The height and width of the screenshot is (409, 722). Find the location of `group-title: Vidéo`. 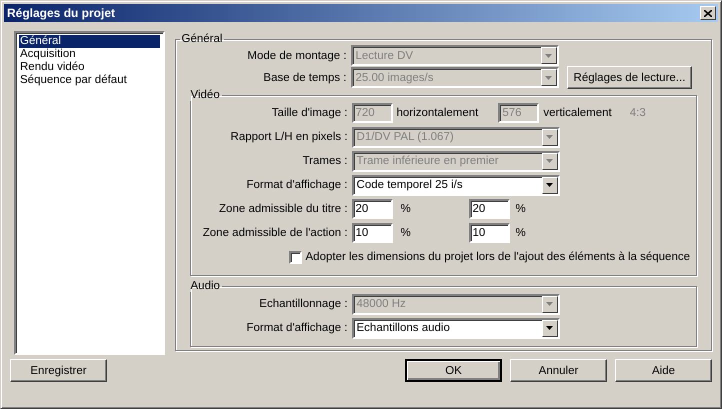

group-title: Vidéo is located at coordinates (205, 95).